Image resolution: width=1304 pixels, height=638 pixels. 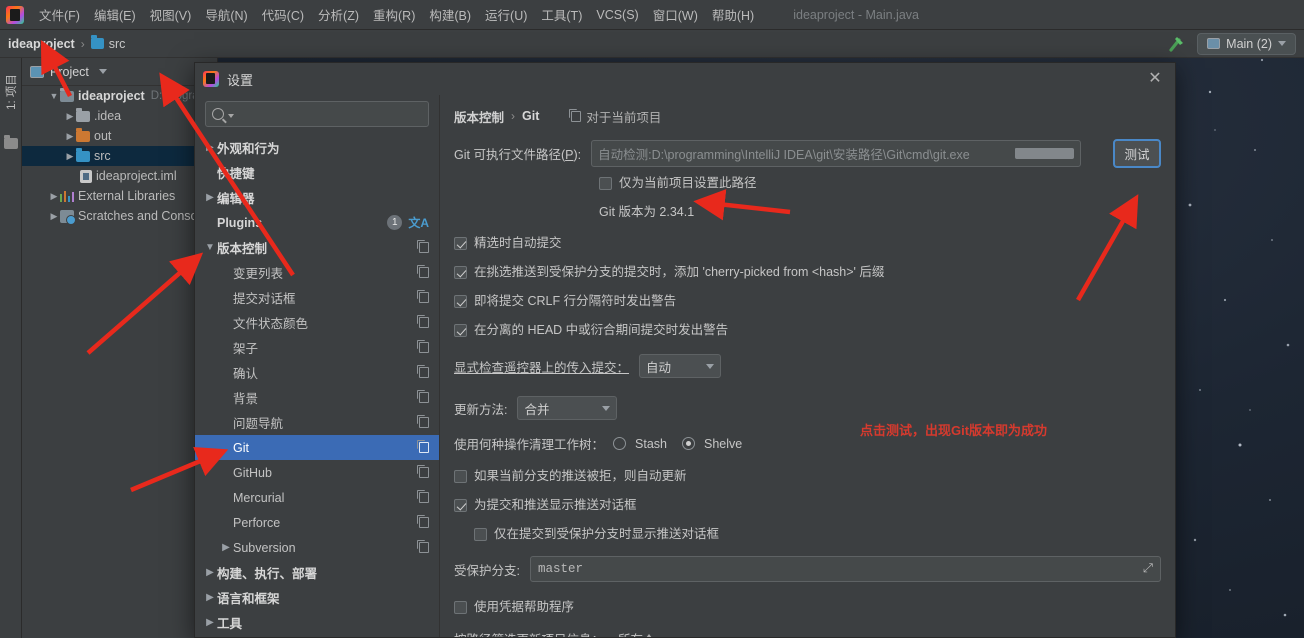 What do you see at coordinates (317, 572) in the screenshot?
I see `settings-tree-item-build-execution-deployment: ▶ 构建、执行、部署` at bounding box center [317, 572].